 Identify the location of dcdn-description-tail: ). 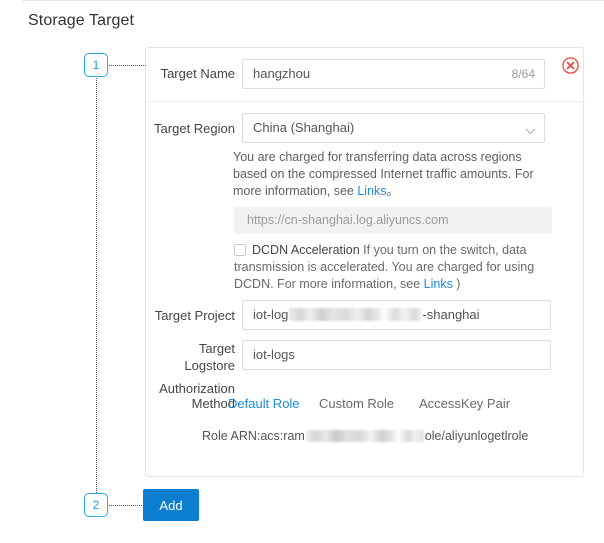
(456, 284).